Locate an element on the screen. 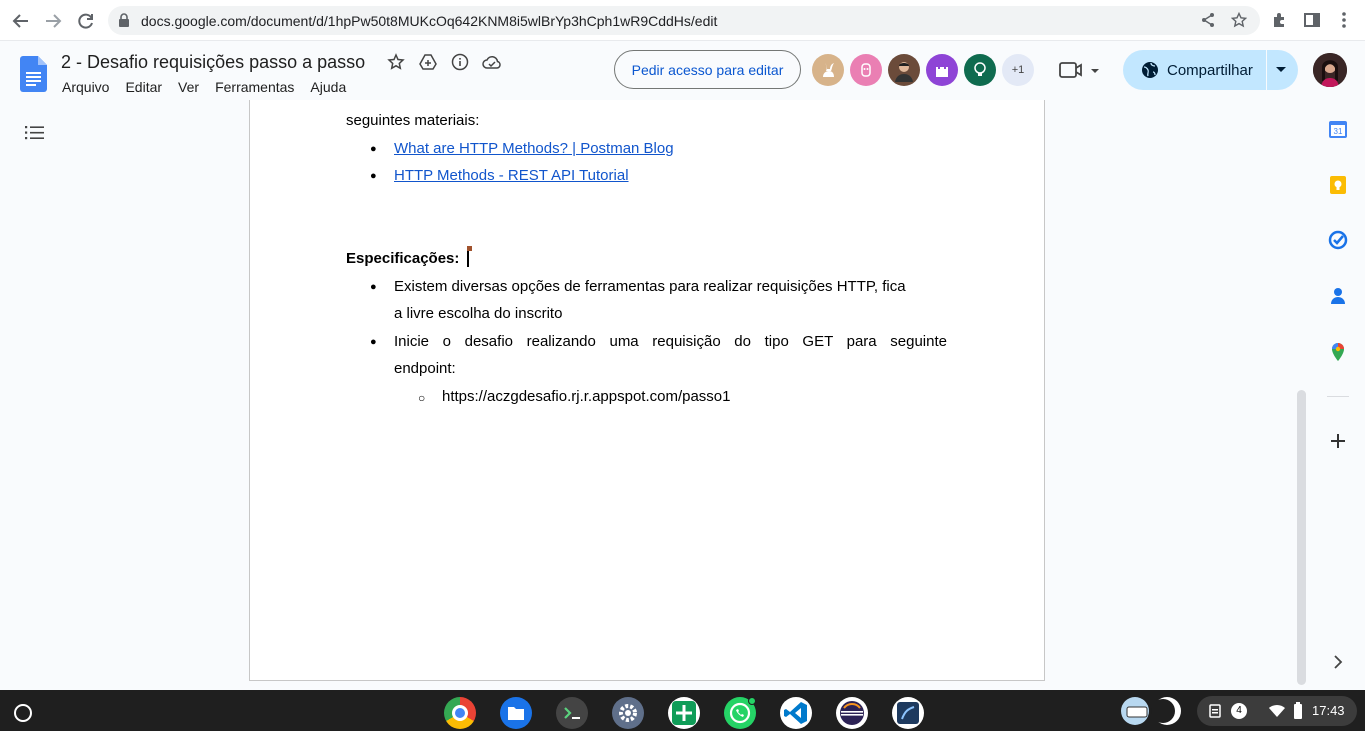 The width and height of the screenshot is (1365, 731). move-to-drive-icon is located at coordinates (428, 62).